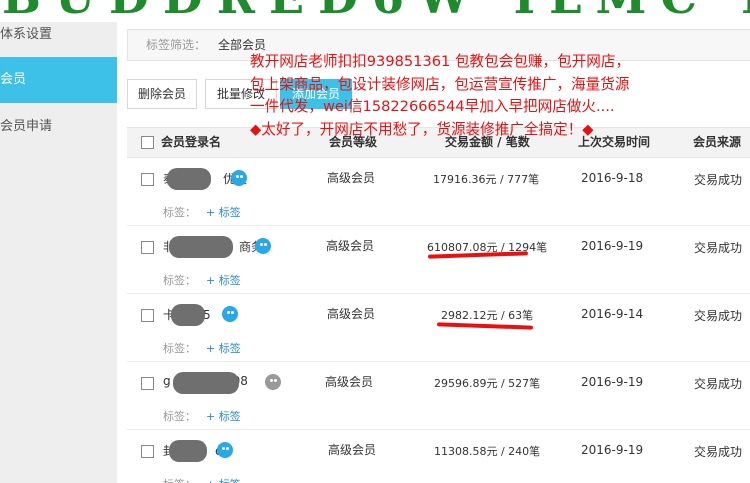 The width and height of the screenshot is (750, 483). Describe the element at coordinates (58, 35) in the screenshot. I see `sidebar-item-system-settings: 体系设置` at that location.